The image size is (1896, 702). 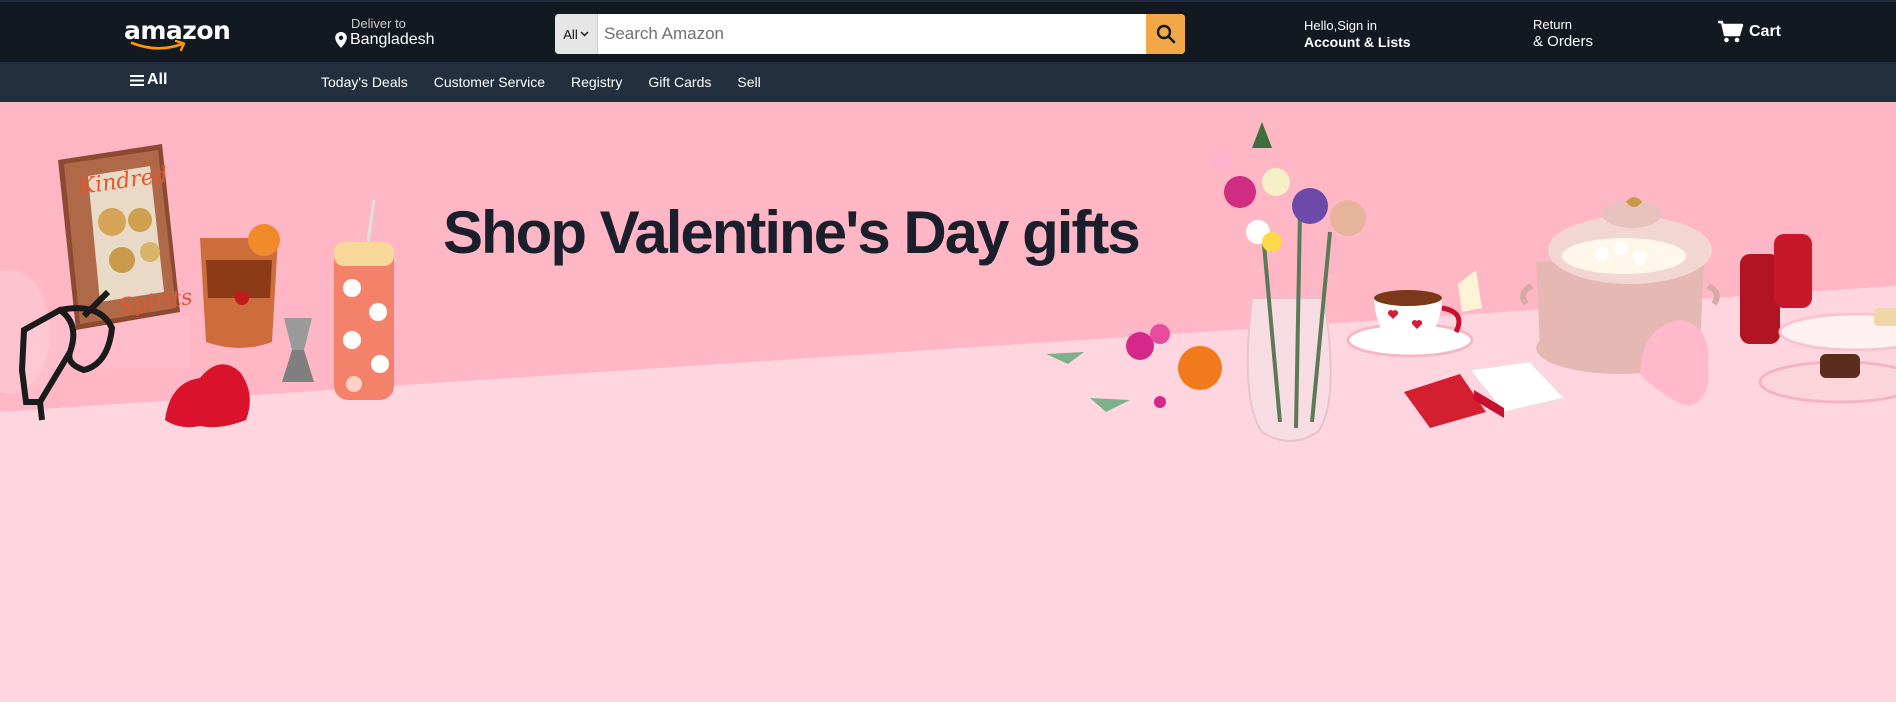 What do you see at coordinates (1553, 24) in the screenshot?
I see `returns-label: Return` at bounding box center [1553, 24].